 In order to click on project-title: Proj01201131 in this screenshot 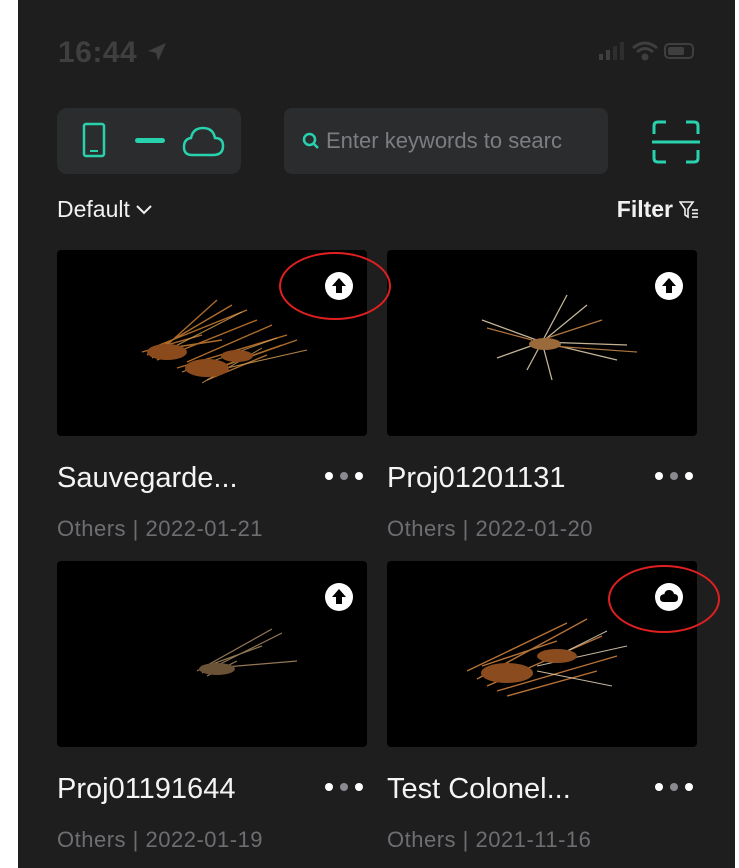, I will do `click(476, 478)`.